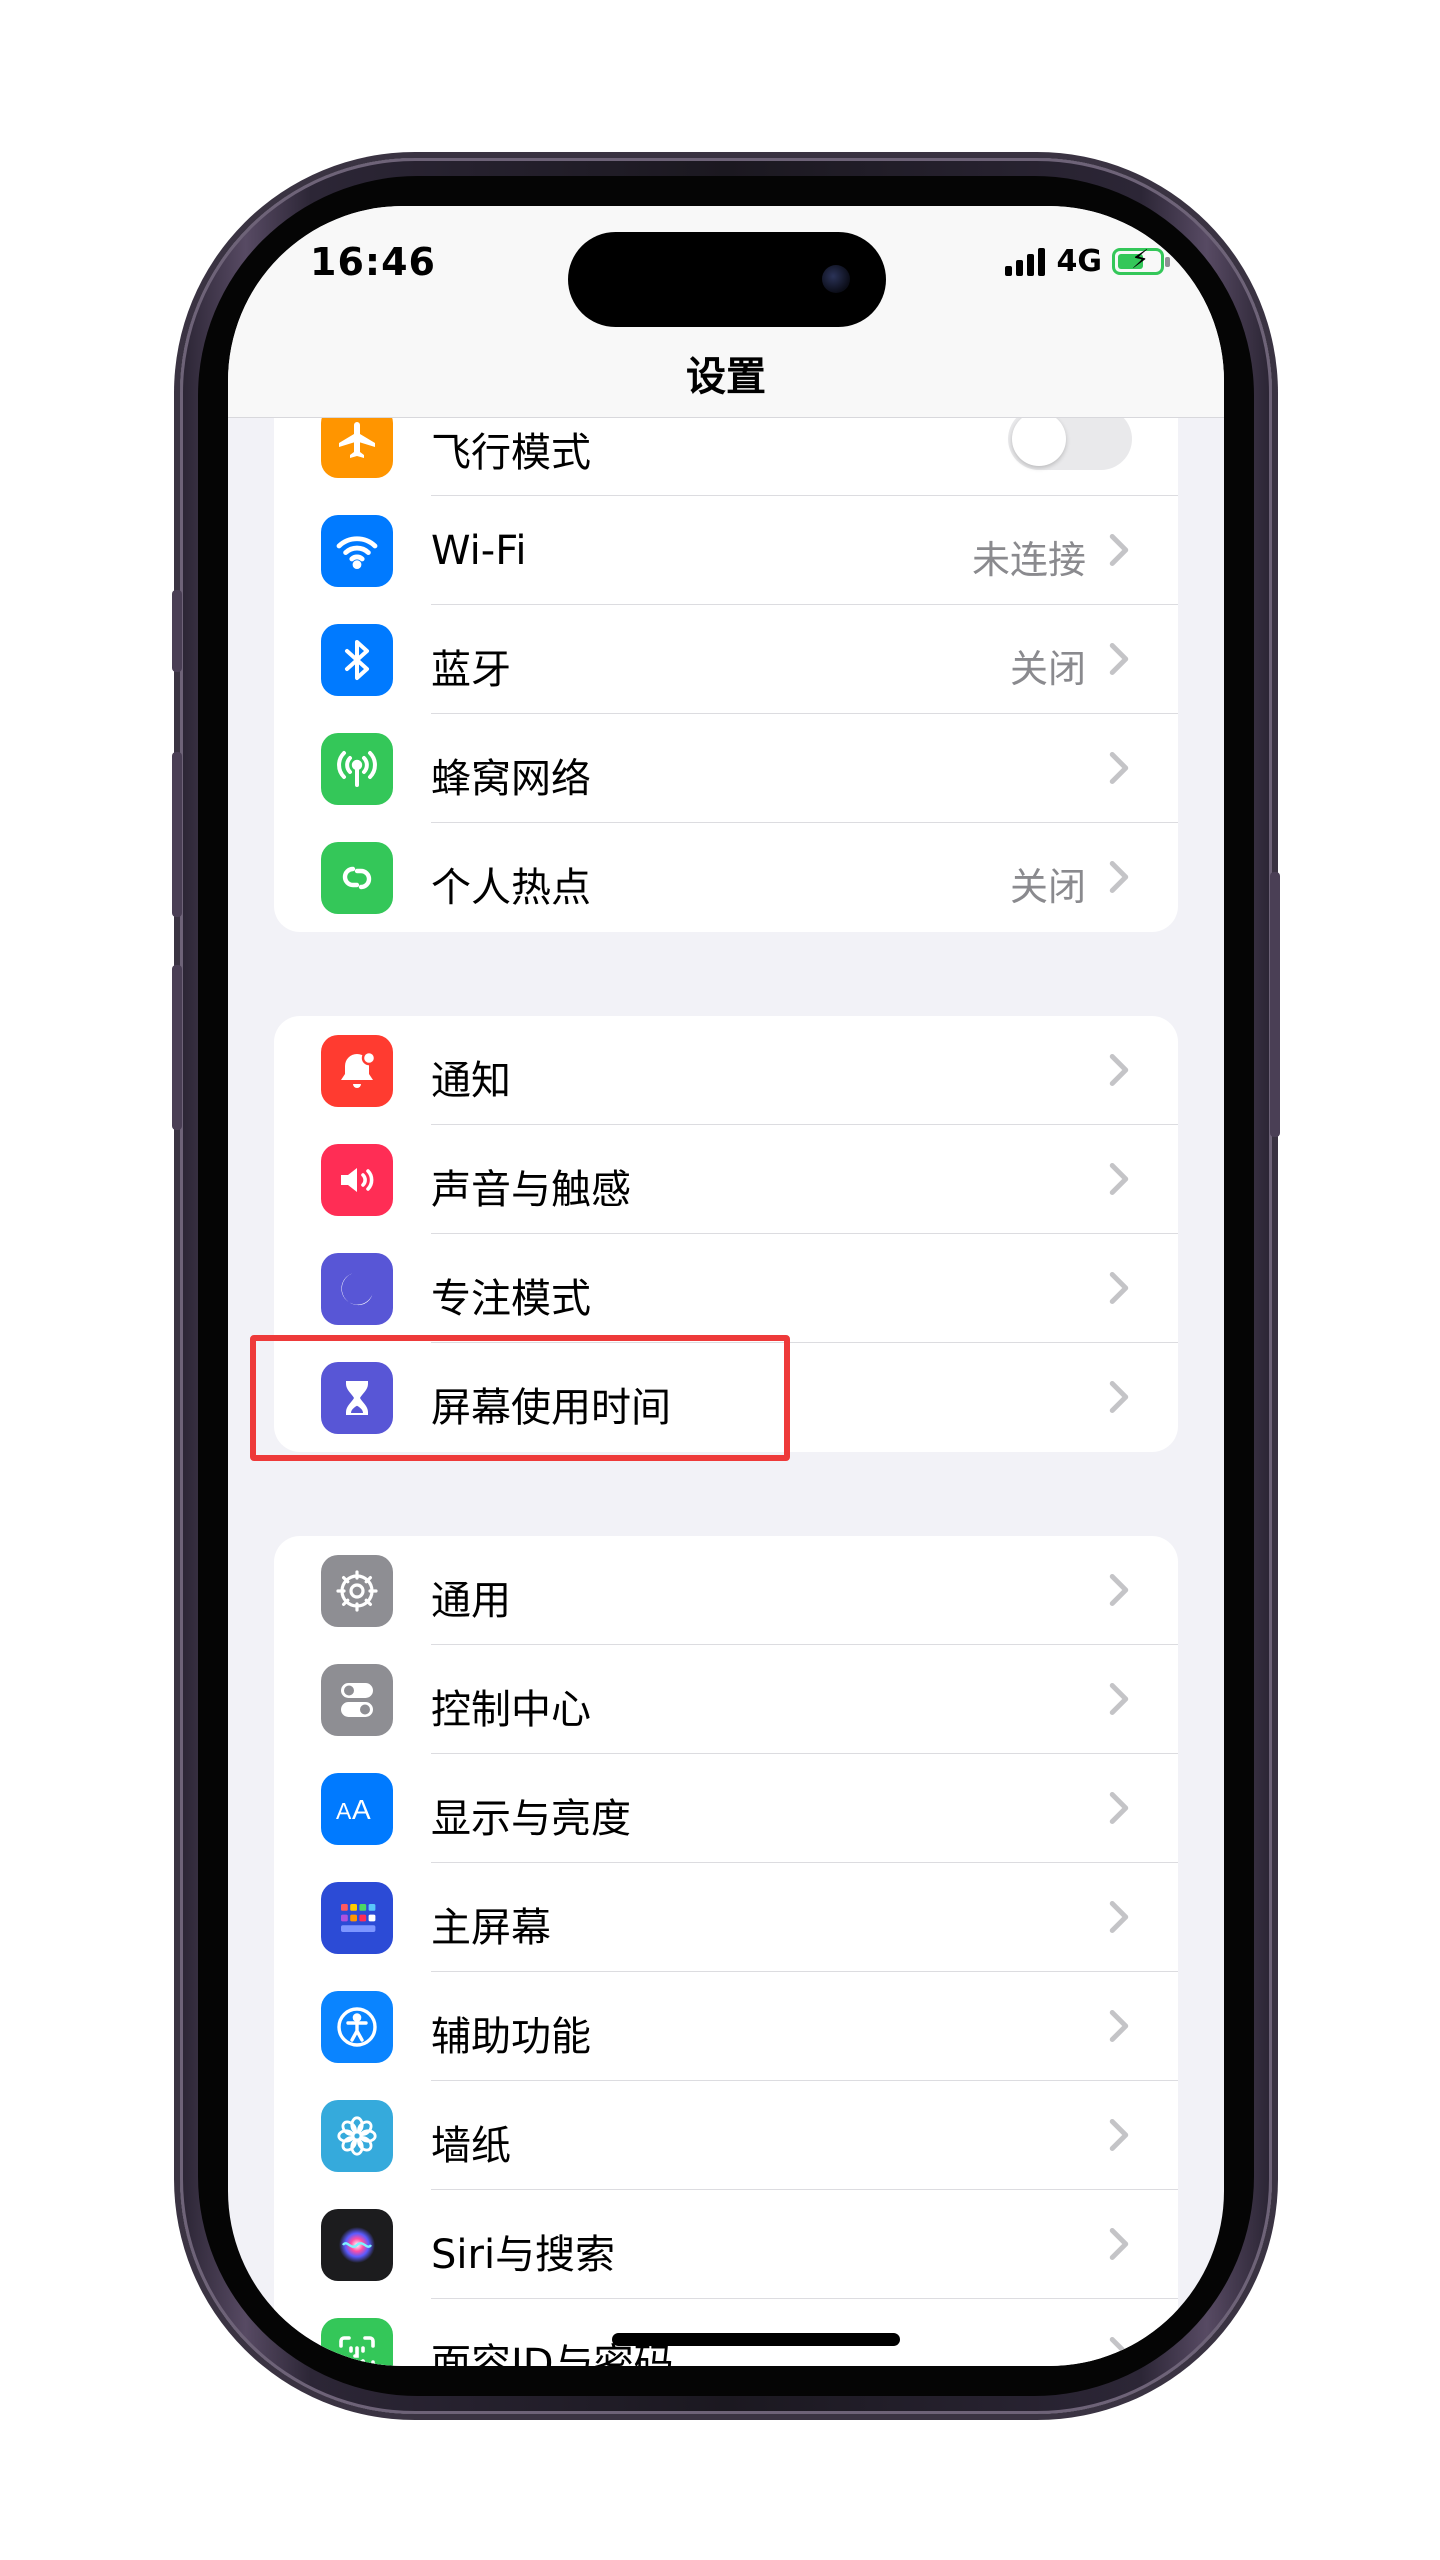 This screenshot has width=1440, height=2560. Describe the element at coordinates (726, 2244) in the screenshot. I see `row-siri-search: Siri与搜索` at that location.